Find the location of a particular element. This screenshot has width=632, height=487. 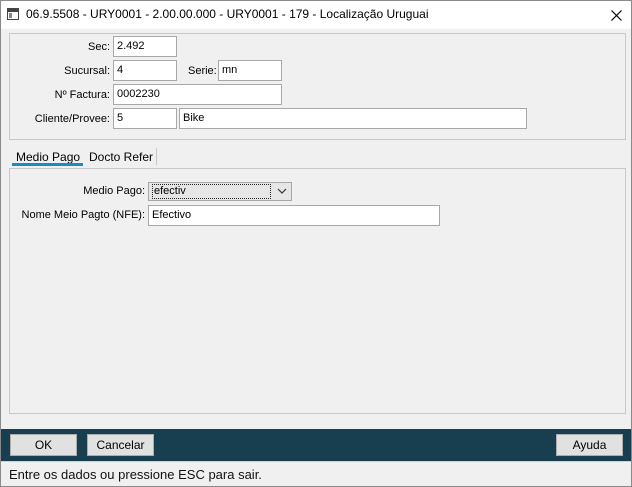

close-icon is located at coordinates (616, 15).